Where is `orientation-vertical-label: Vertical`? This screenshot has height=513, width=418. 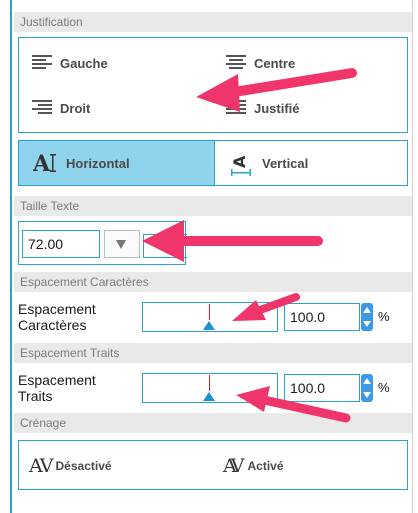 orientation-vertical-label: Vertical is located at coordinates (285, 163).